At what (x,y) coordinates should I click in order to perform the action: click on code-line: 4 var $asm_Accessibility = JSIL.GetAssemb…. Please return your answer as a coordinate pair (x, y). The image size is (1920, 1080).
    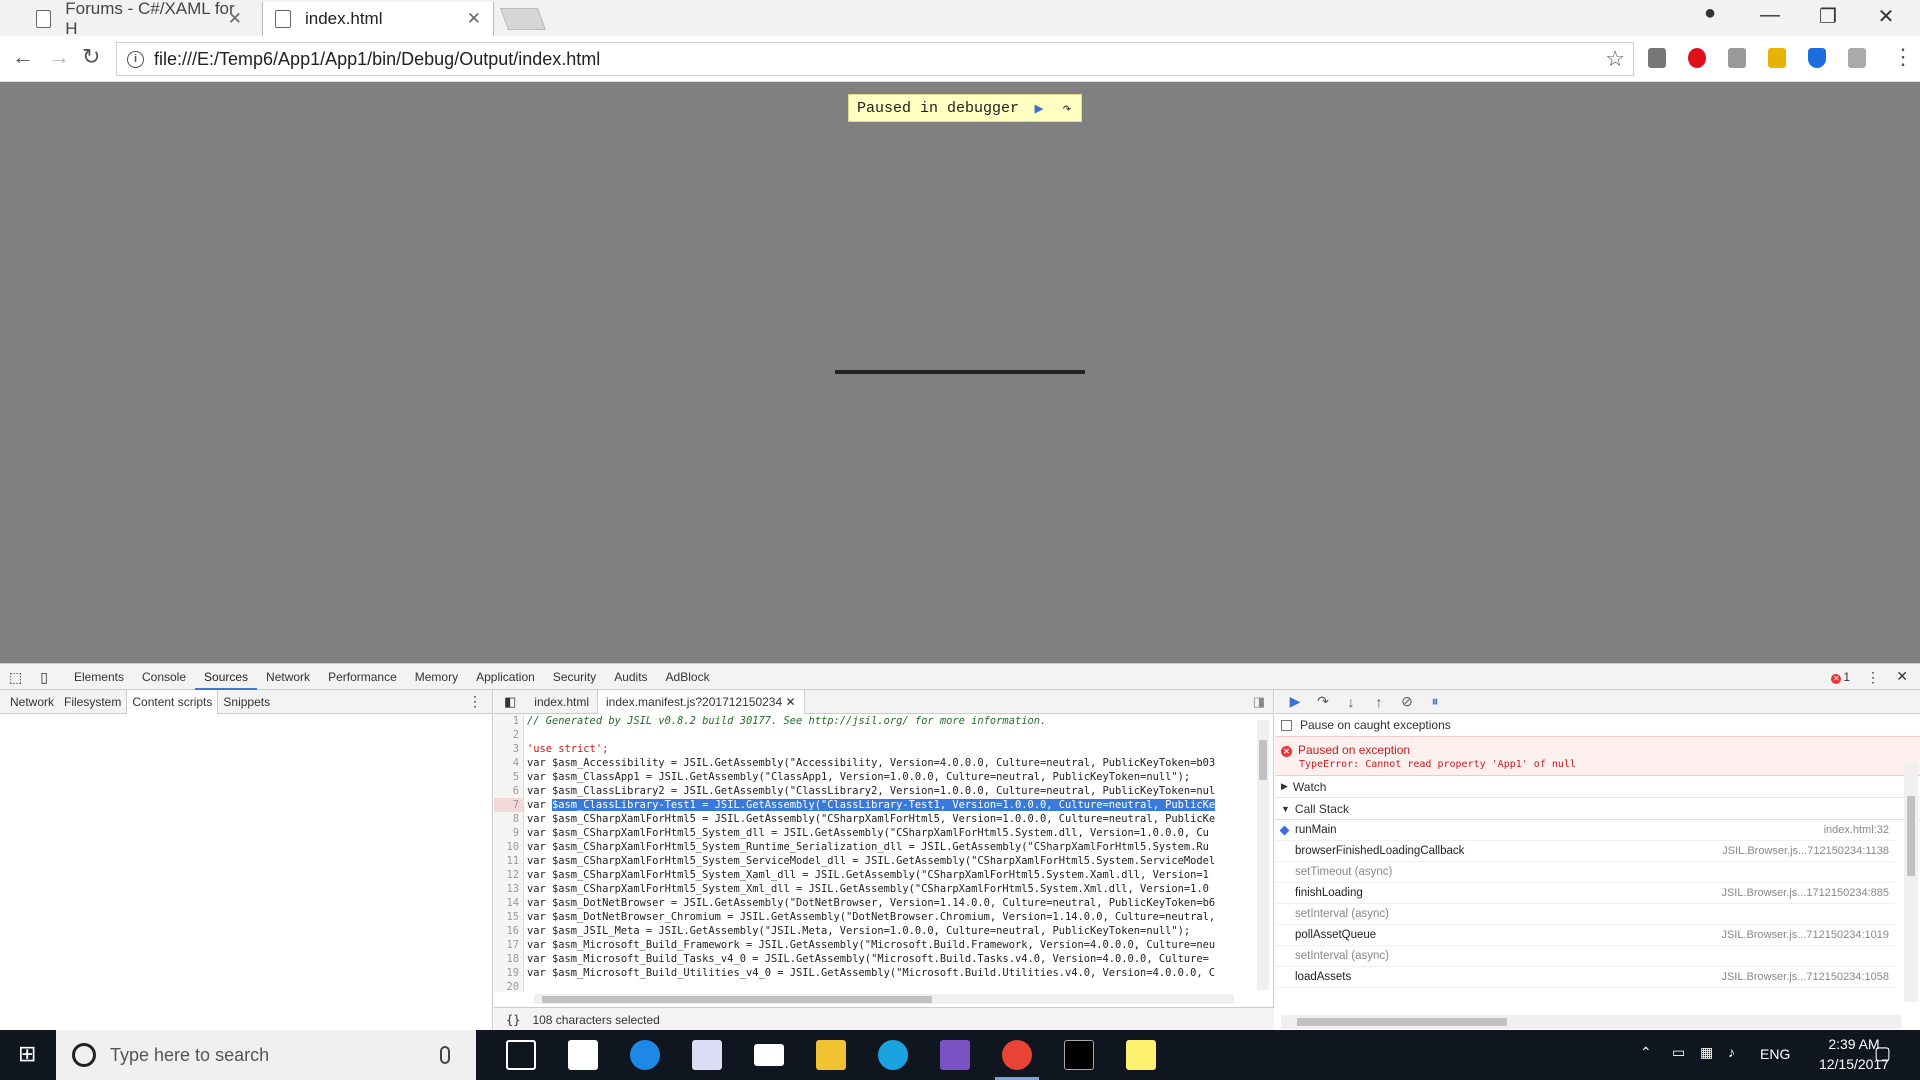
    Looking at the image, I should click on (874, 763).